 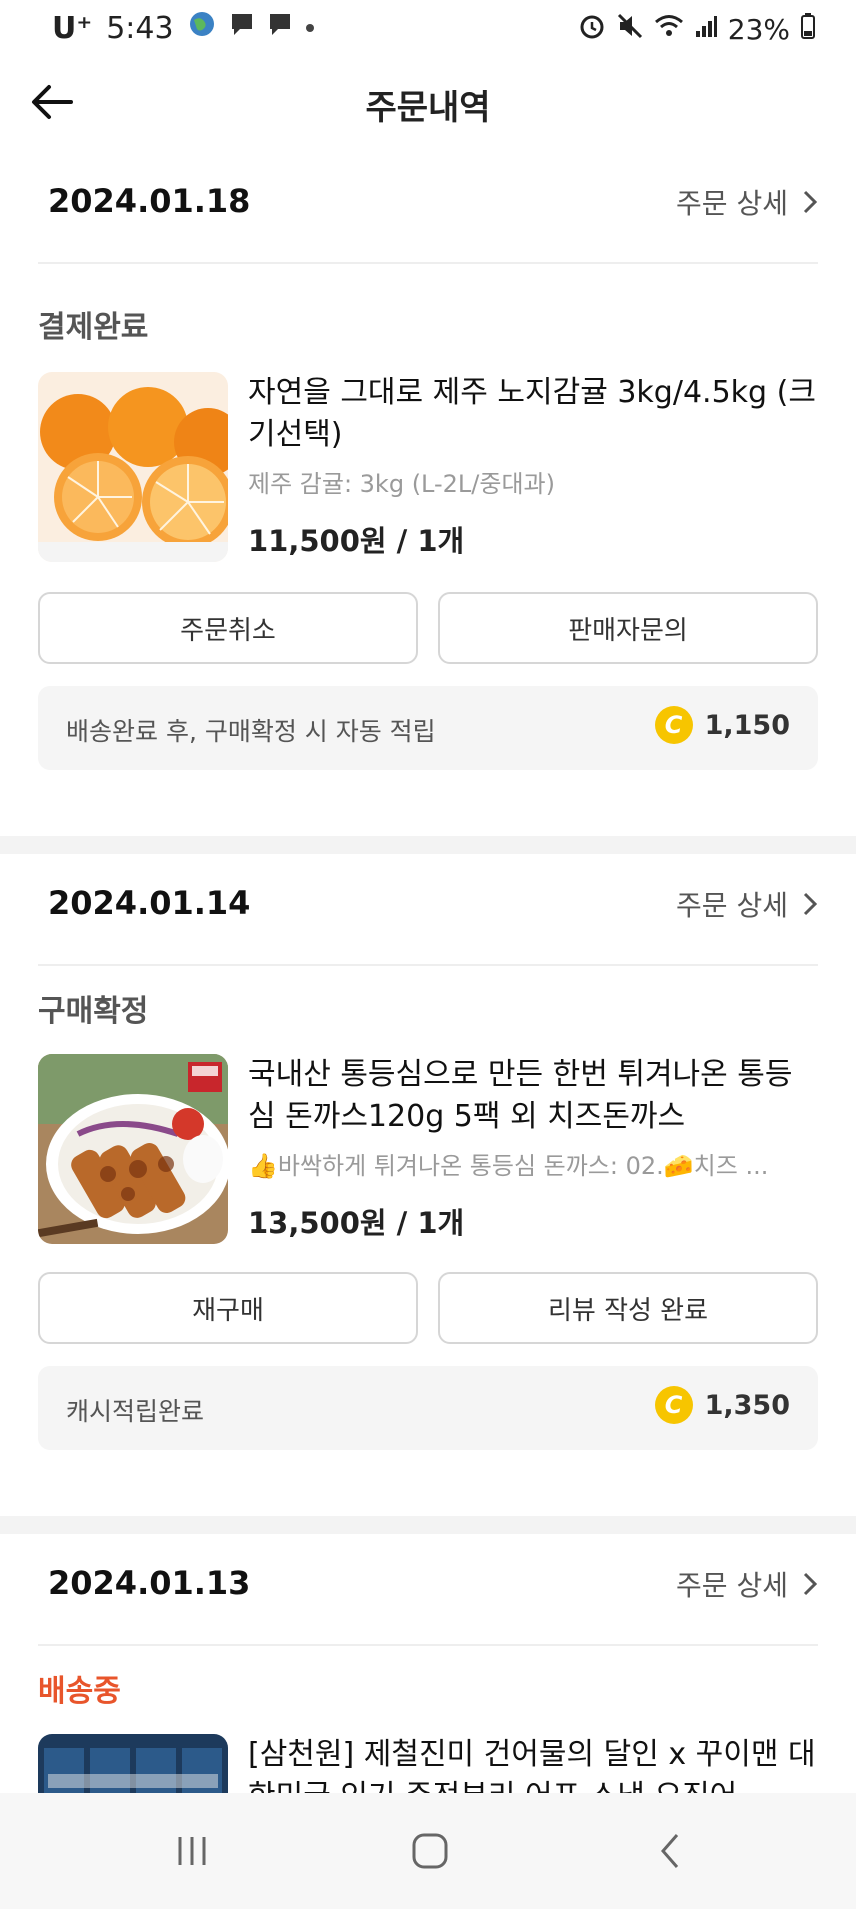 I want to click on nav-back-icon, so click(x=670, y=1851).